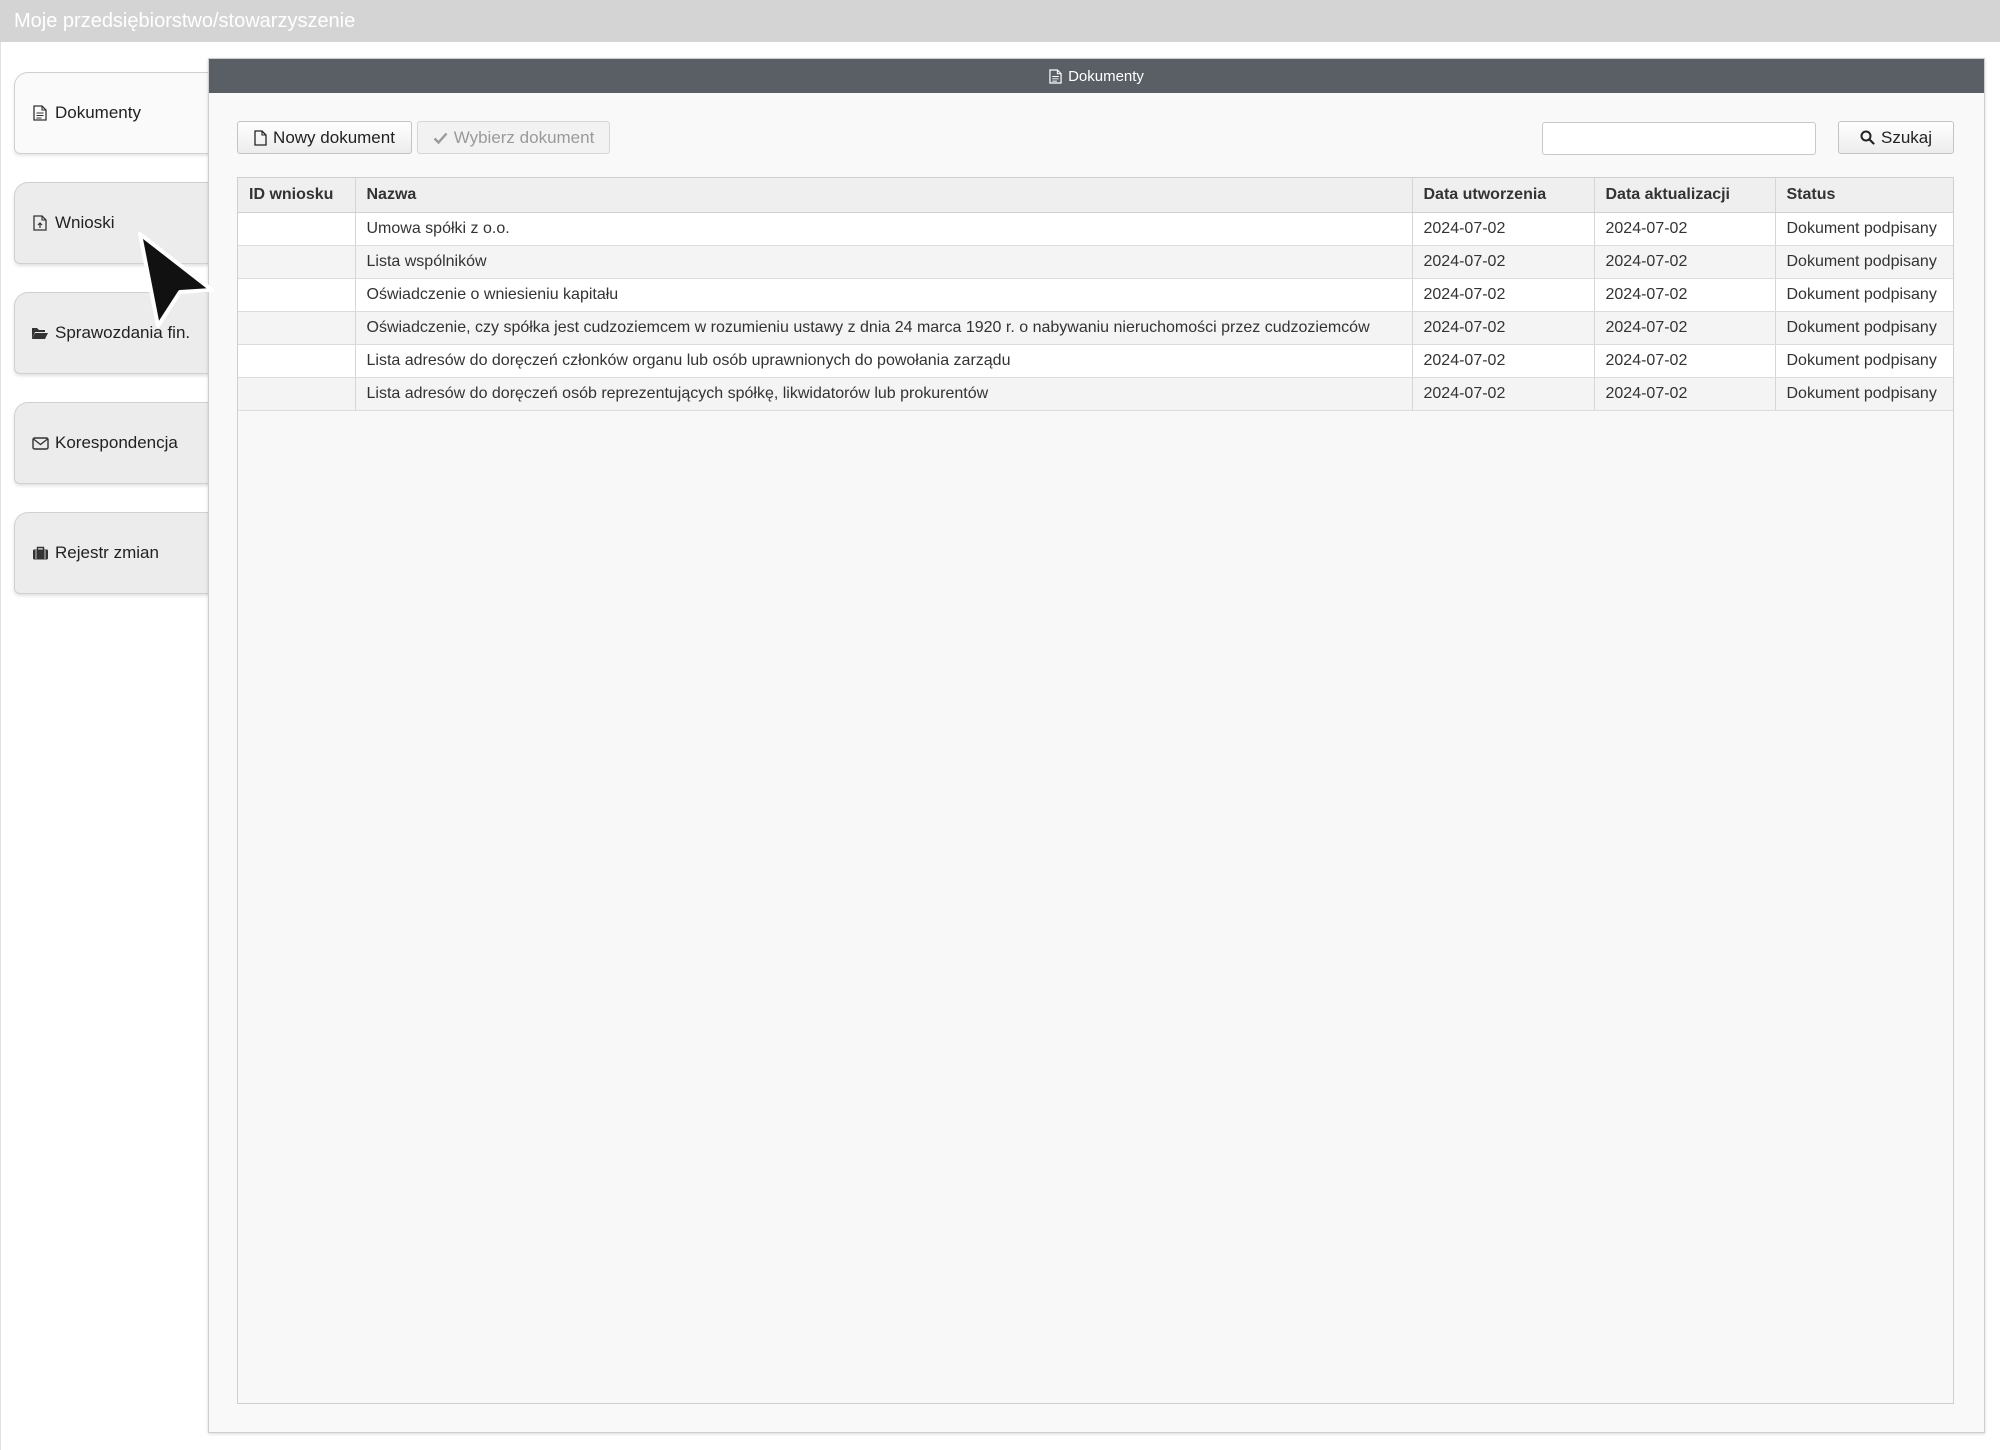  I want to click on check-icon, so click(440, 138).